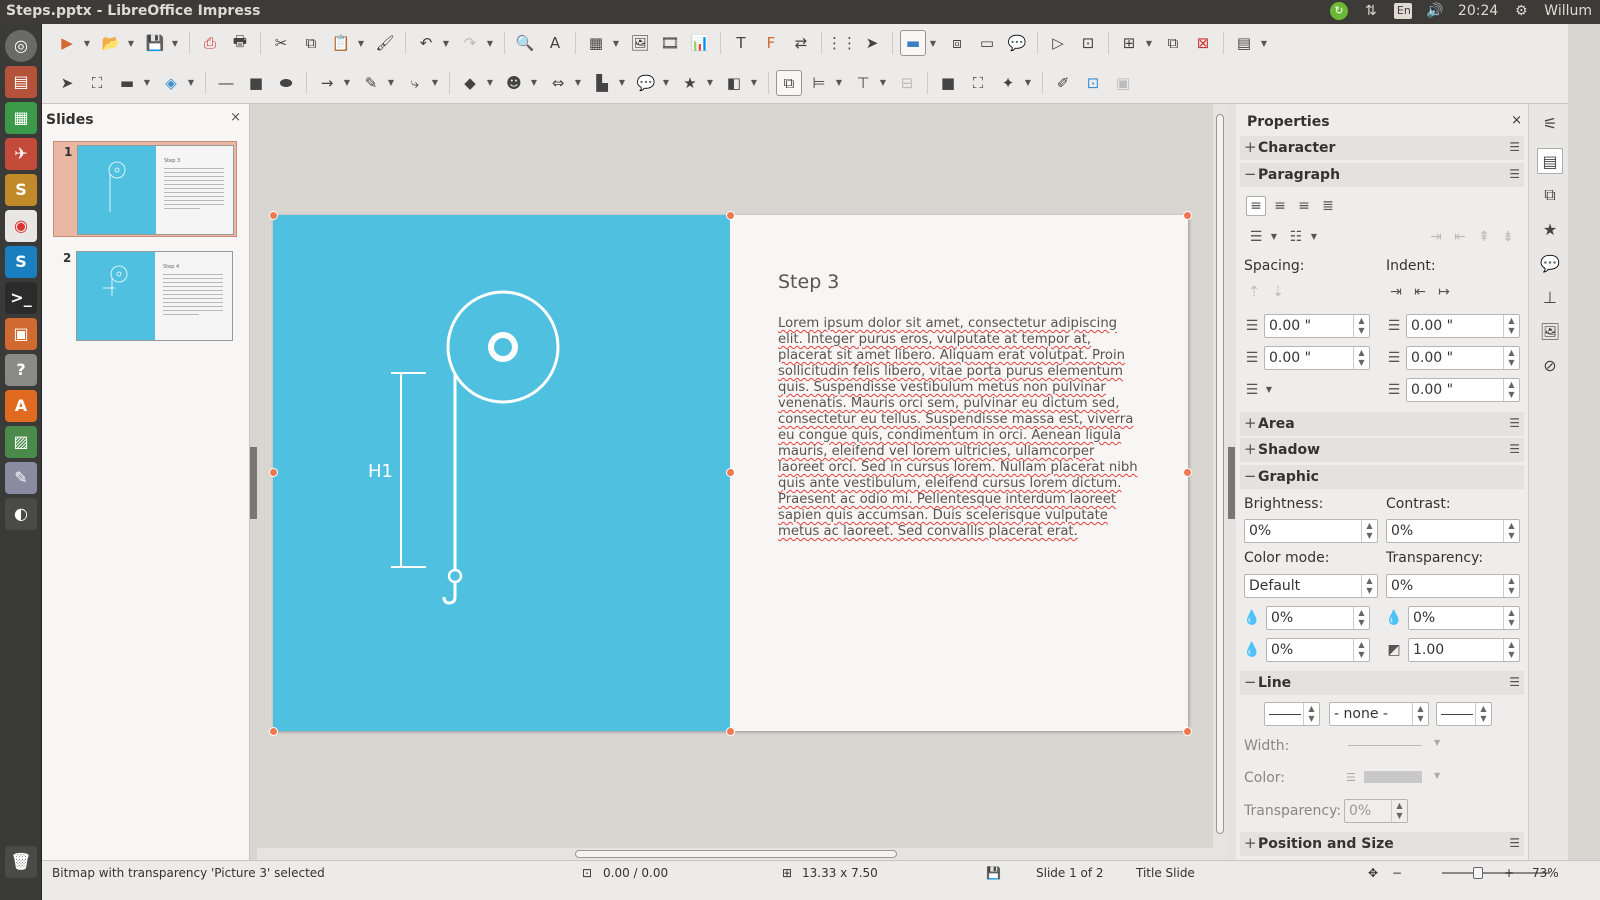 The image size is (1600, 900). What do you see at coordinates (1256, 206) in the screenshot?
I see `align-left-icon: ≡` at bounding box center [1256, 206].